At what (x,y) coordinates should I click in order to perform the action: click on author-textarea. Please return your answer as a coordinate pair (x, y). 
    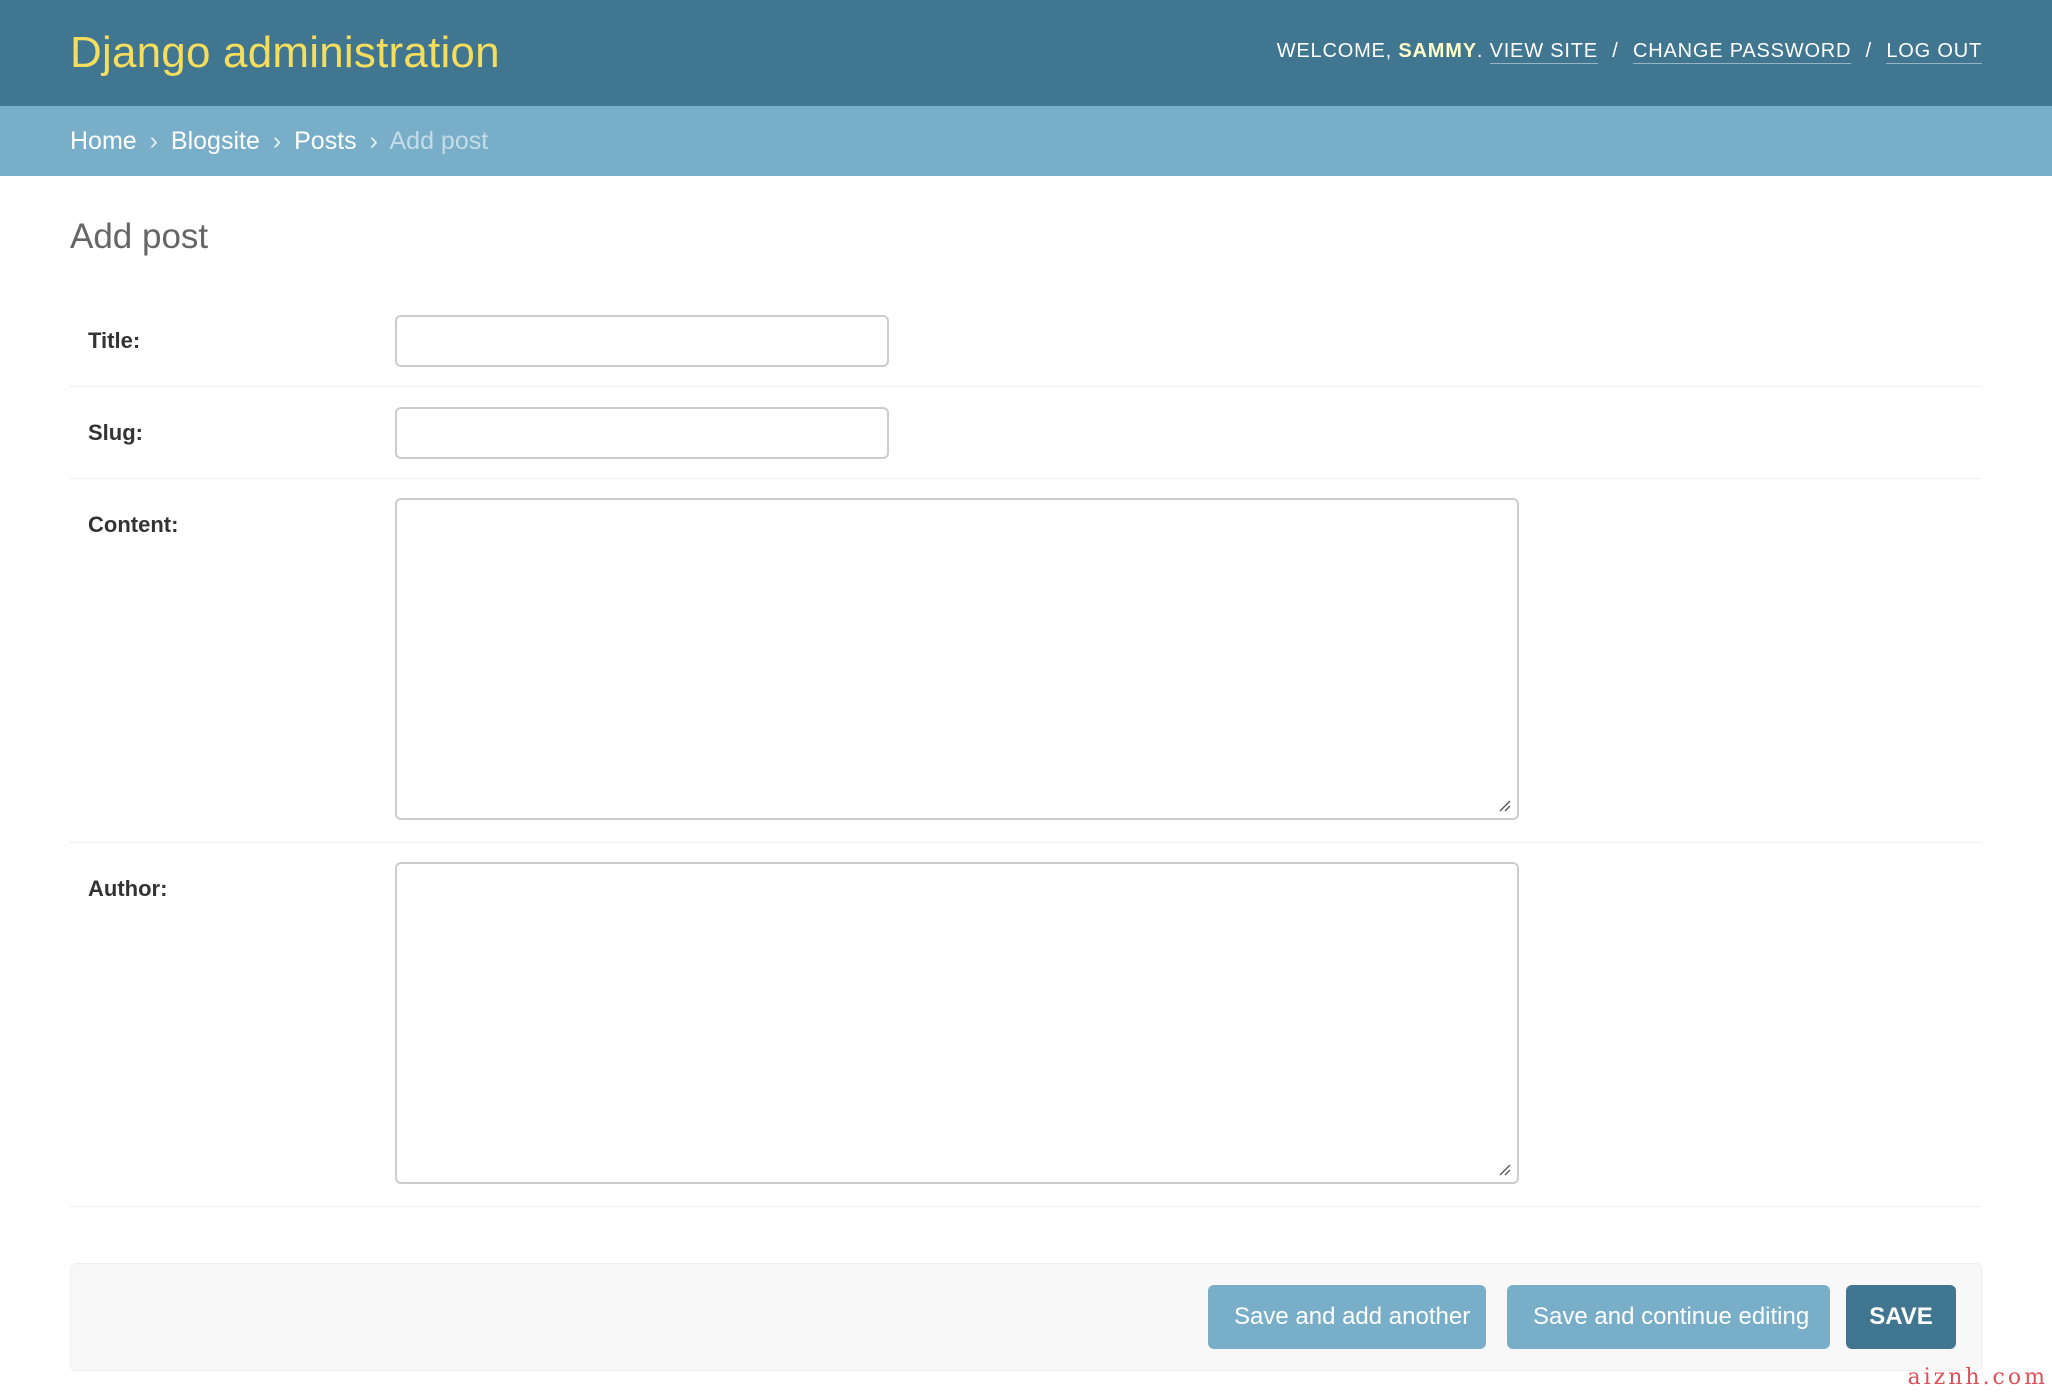
    Looking at the image, I should click on (957, 1023).